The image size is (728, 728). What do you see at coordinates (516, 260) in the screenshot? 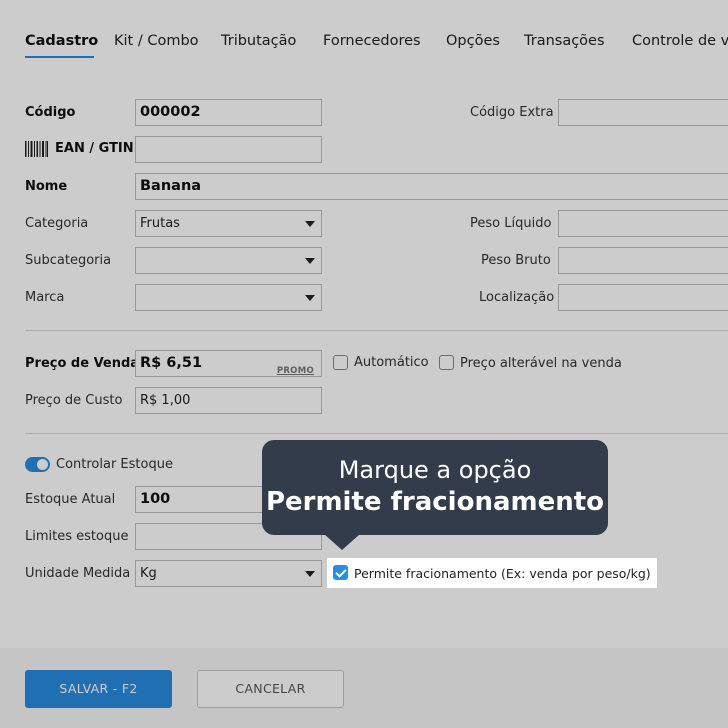
I see `peso-bruto-label: Peso Bruto` at bounding box center [516, 260].